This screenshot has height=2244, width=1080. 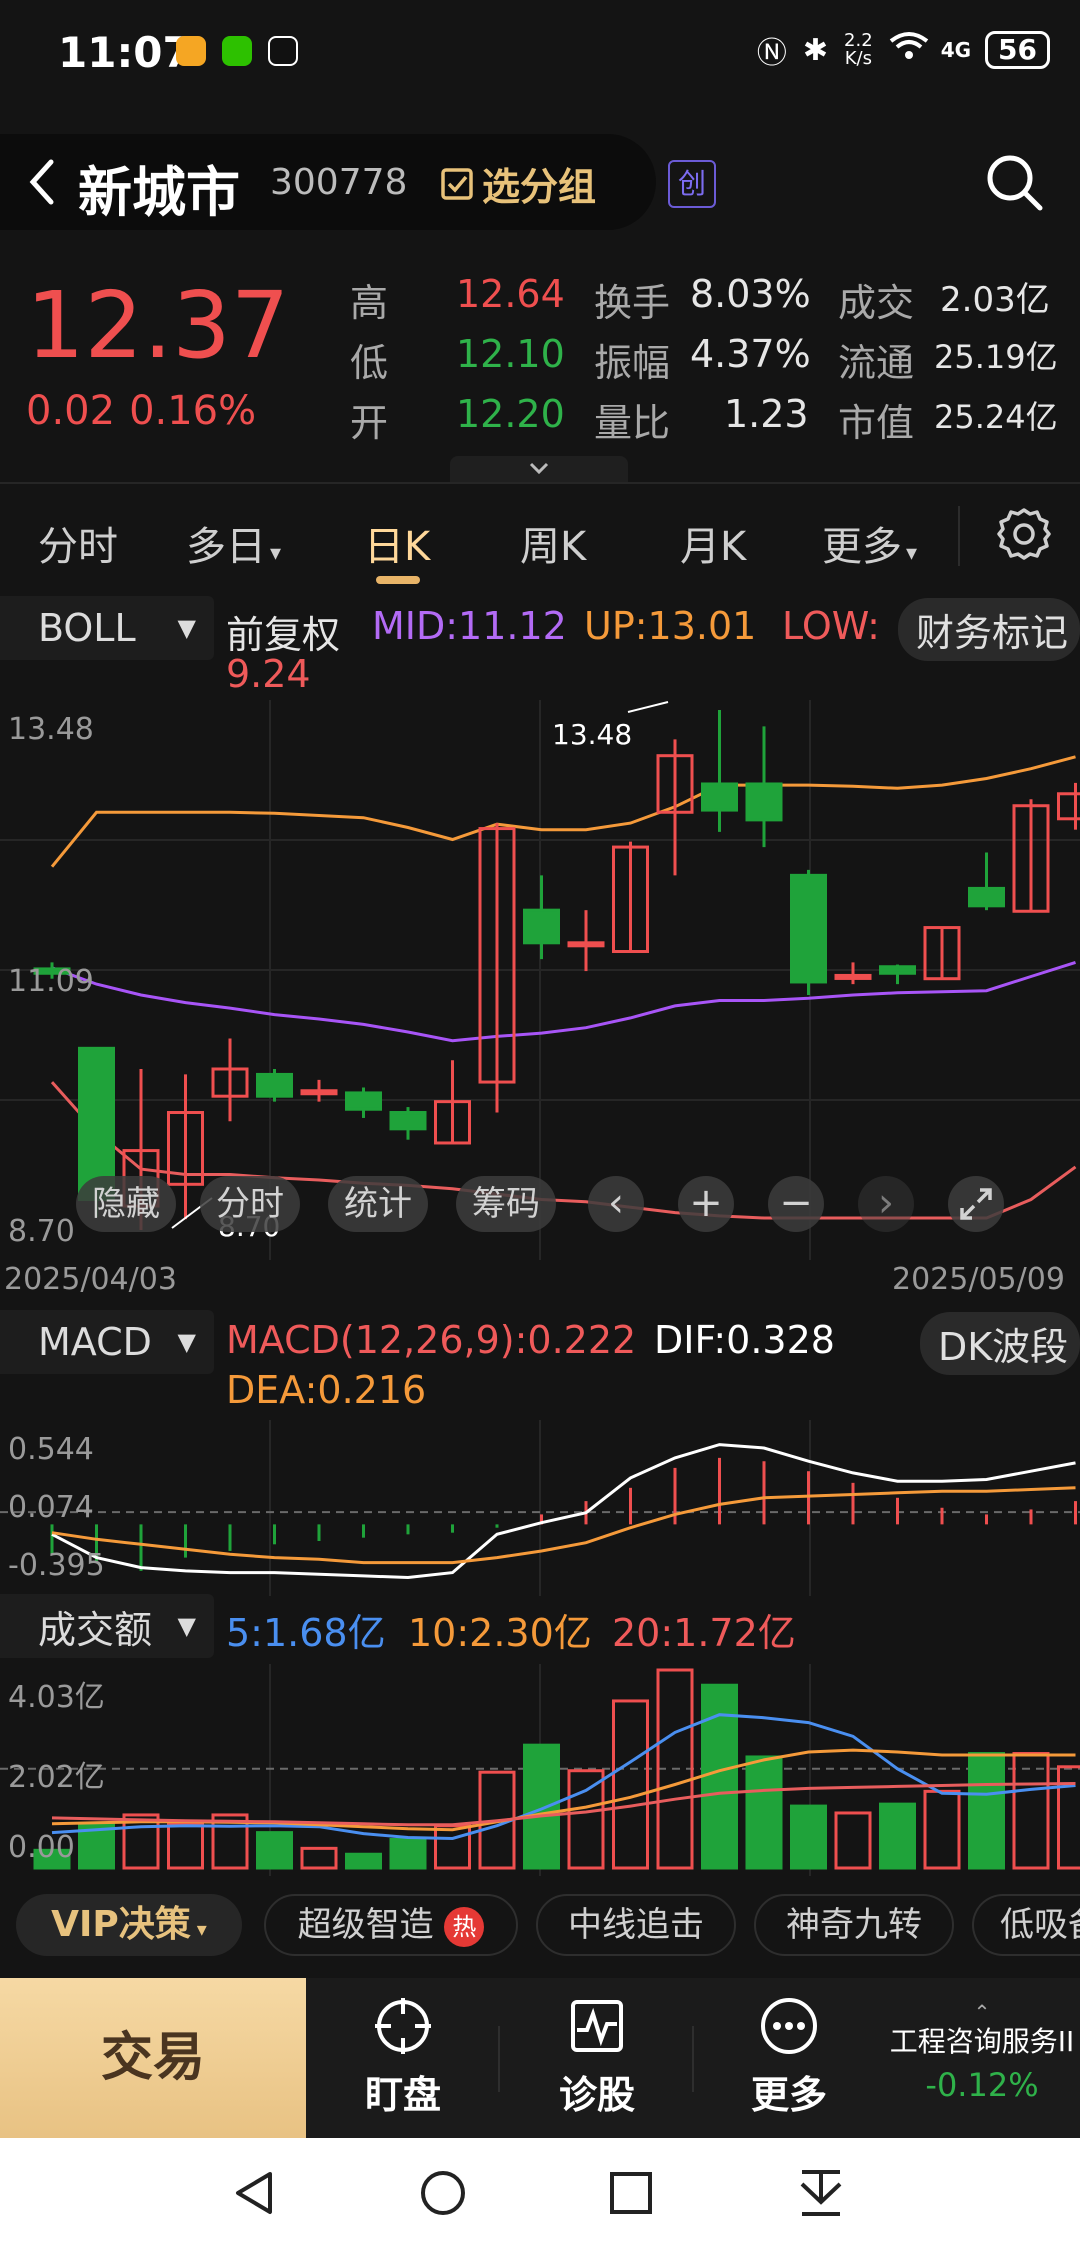 What do you see at coordinates (56, 1697) in the screenshot?
I see `volume-y-top: 4.03亿` at bounding box center [56, 1697].